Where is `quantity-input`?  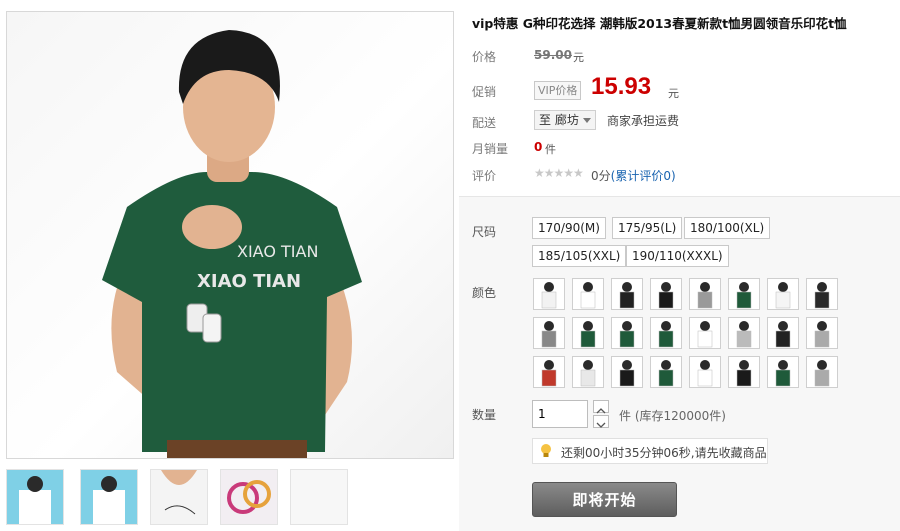
quantity-input is located at coordinates (560, 414).